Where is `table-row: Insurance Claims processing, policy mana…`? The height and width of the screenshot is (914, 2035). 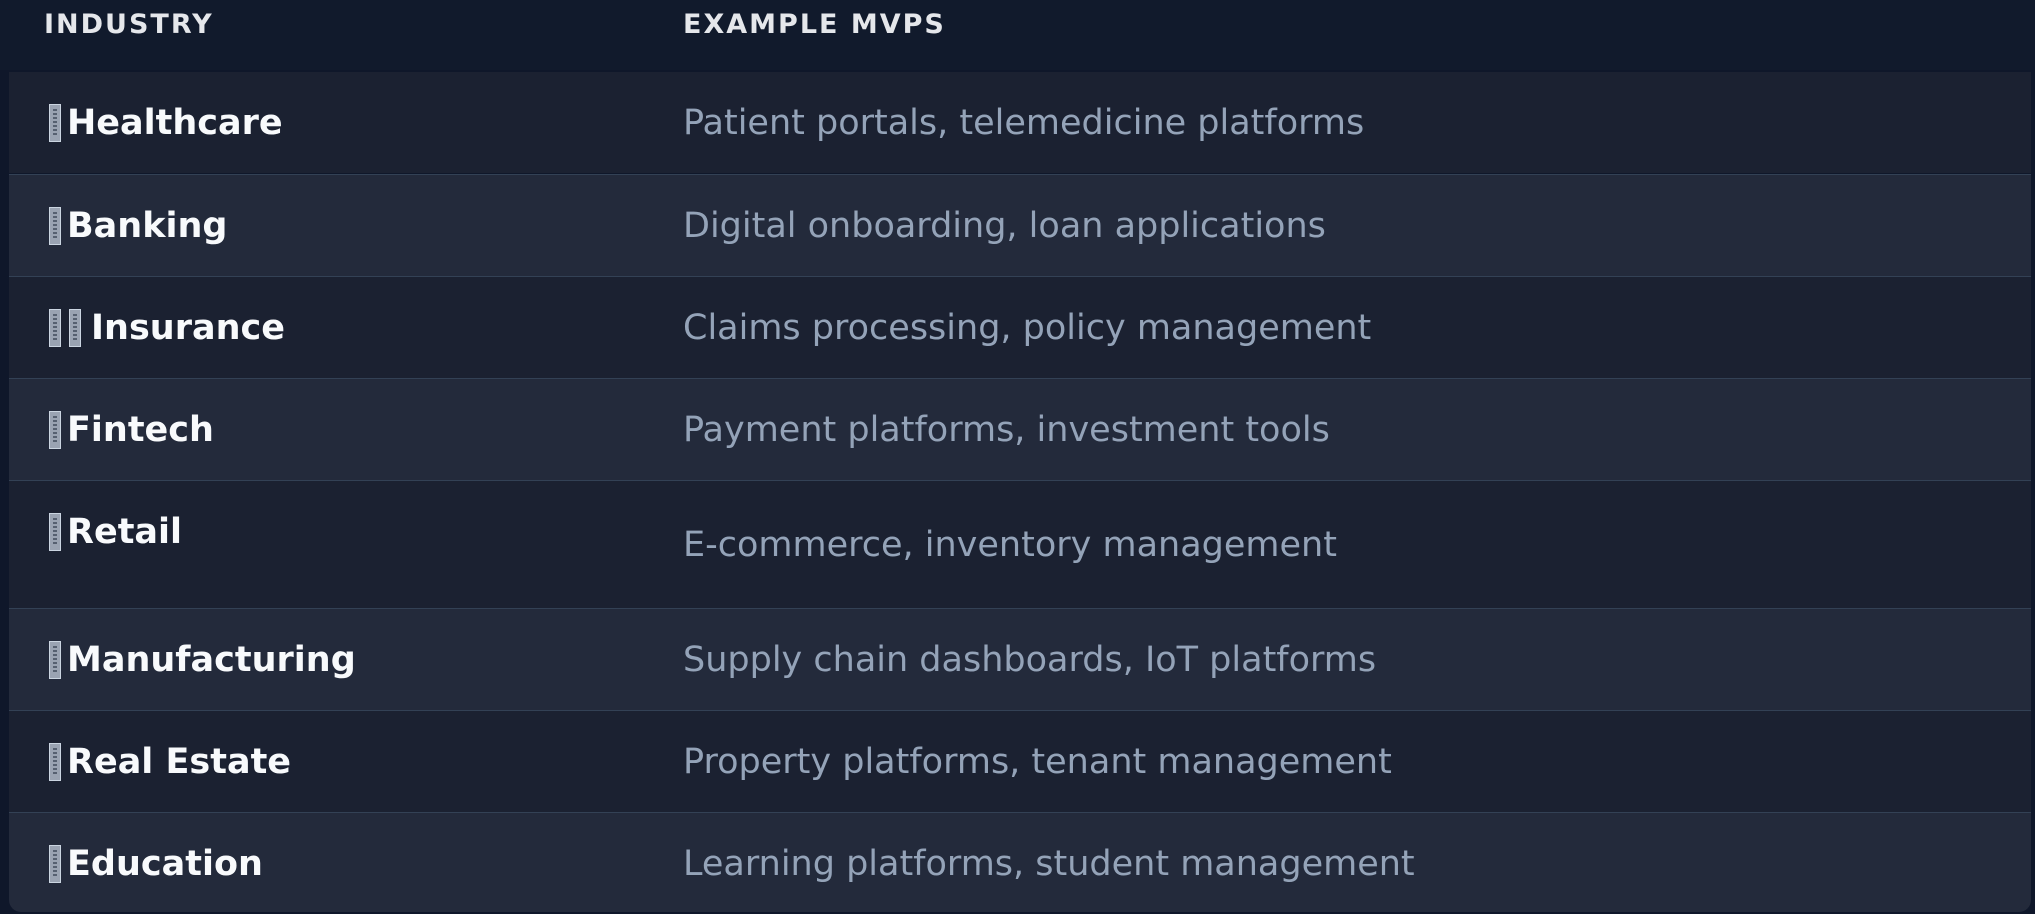
table-row: Insurance Claims processing, policy mana… is located at coordinates (1020, 327).